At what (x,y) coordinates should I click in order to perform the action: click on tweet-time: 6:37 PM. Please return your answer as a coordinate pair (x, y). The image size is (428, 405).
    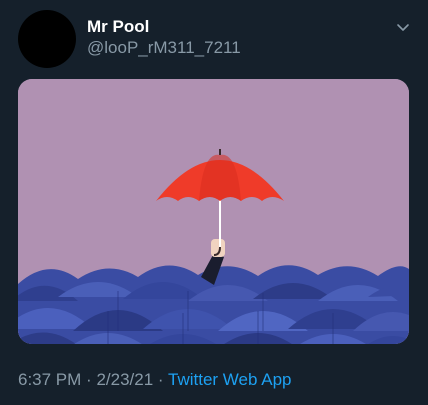
    Looking at the image, I should click on (49, 379).